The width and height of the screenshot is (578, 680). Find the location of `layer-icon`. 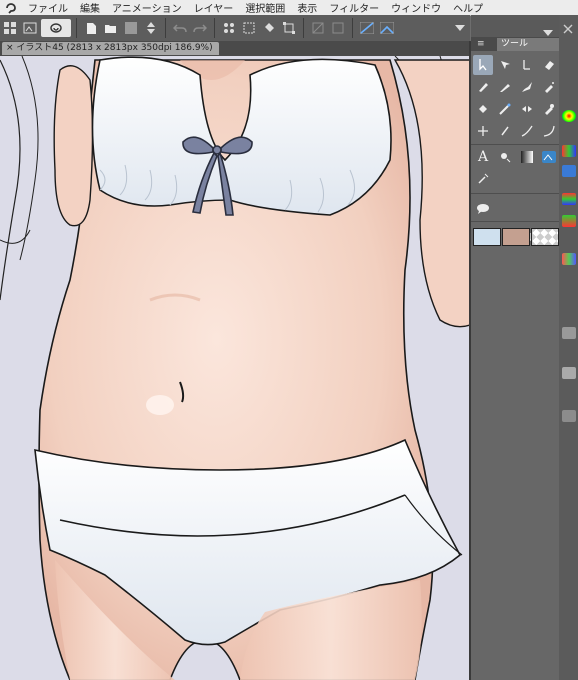

layer-icon is located at coordinates (569, 416).